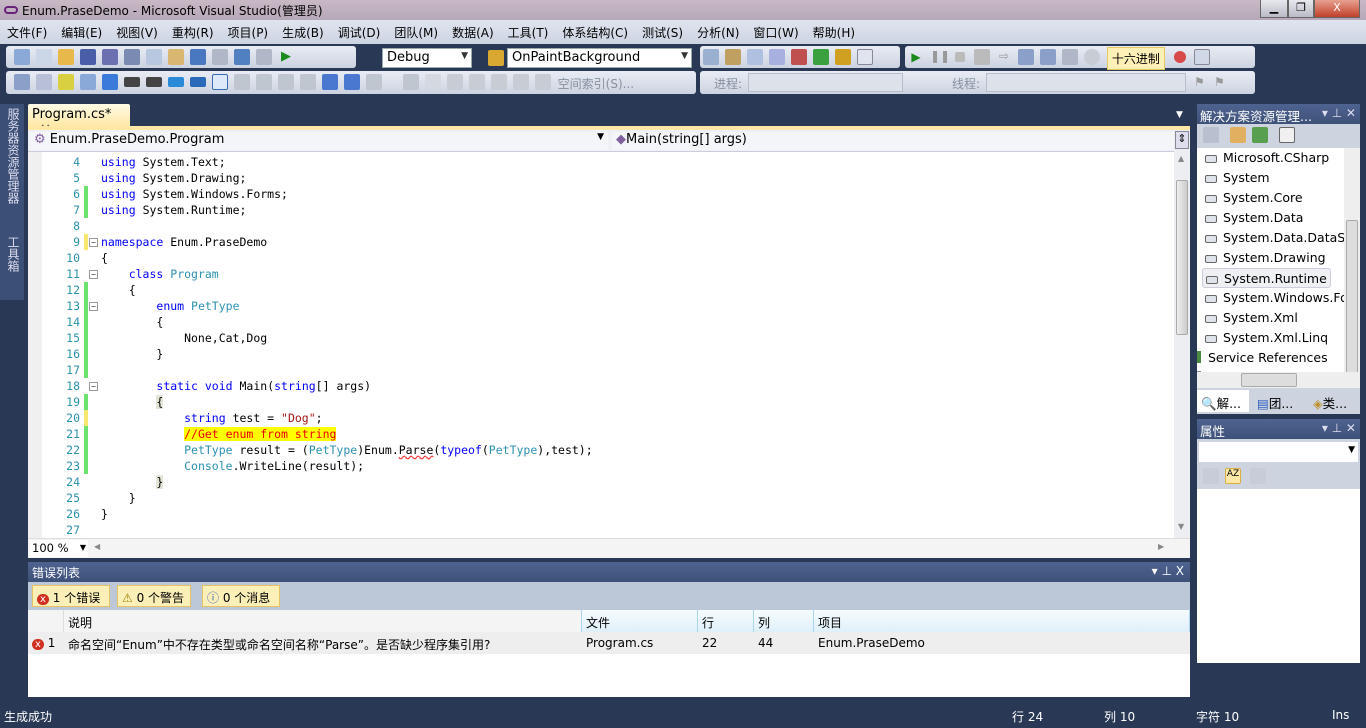 The width and height of the screenshot is (1366, 728). I want to click on properties-window-icon, so click(733, 57).